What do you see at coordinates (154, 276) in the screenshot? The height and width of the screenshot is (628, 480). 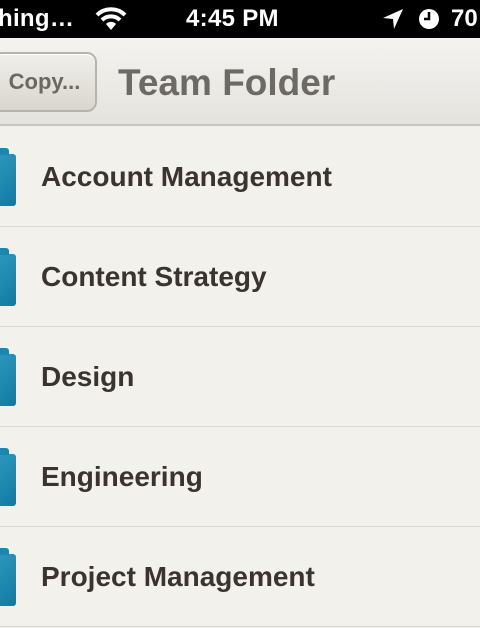 I see `folder-label: Content Strategy` at bounding box center [154, 276].